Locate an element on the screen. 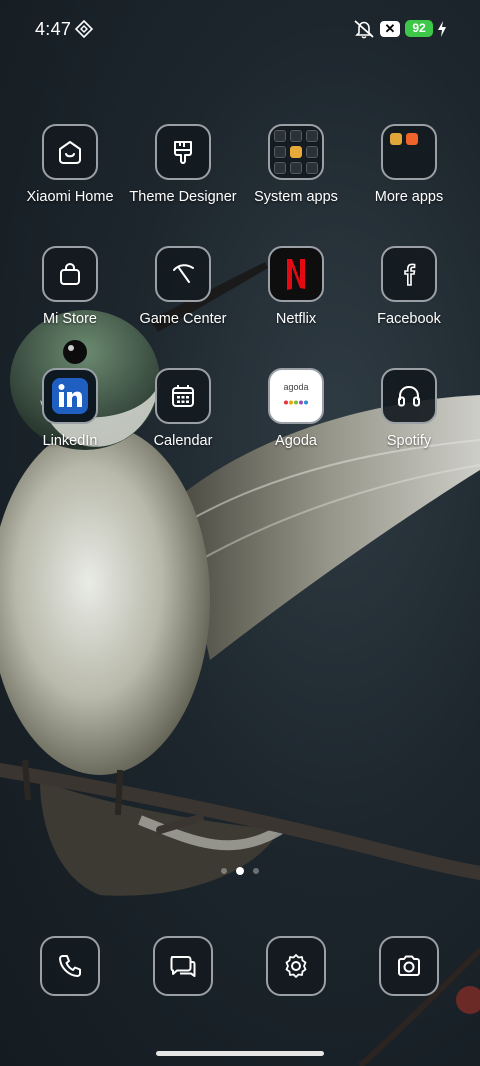 The image size is (480, 1066). app-label: LinkedIn is located at coordinates (70, 441).